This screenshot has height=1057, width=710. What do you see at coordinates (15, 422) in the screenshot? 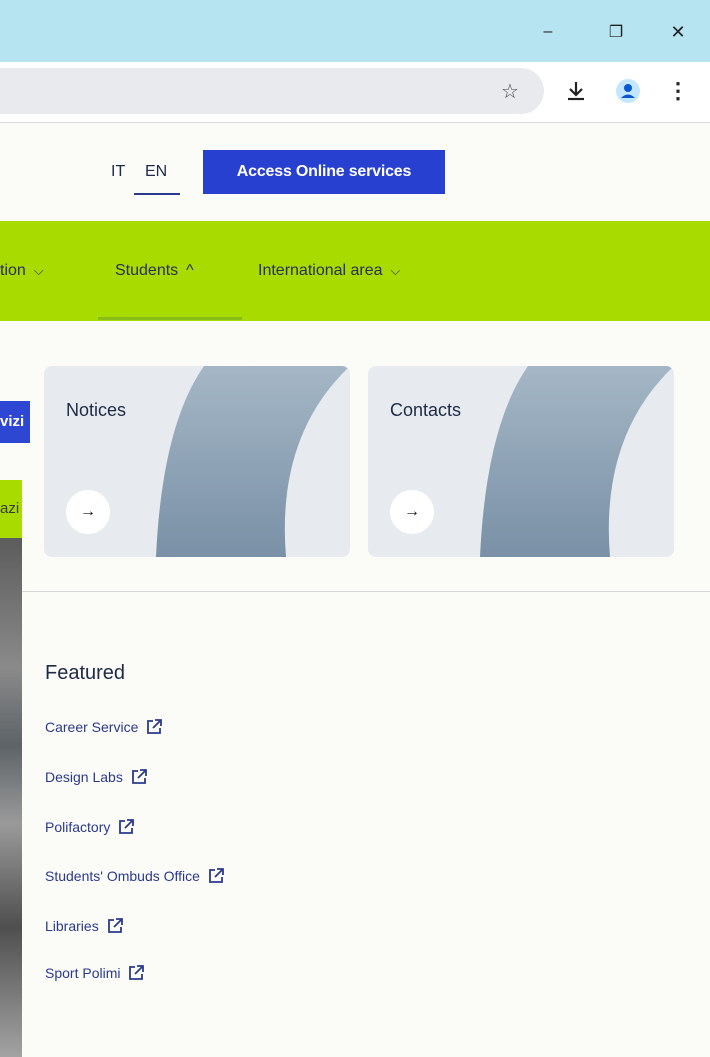
I see `background-page-button: vizi` at bounding box center [15, 422].